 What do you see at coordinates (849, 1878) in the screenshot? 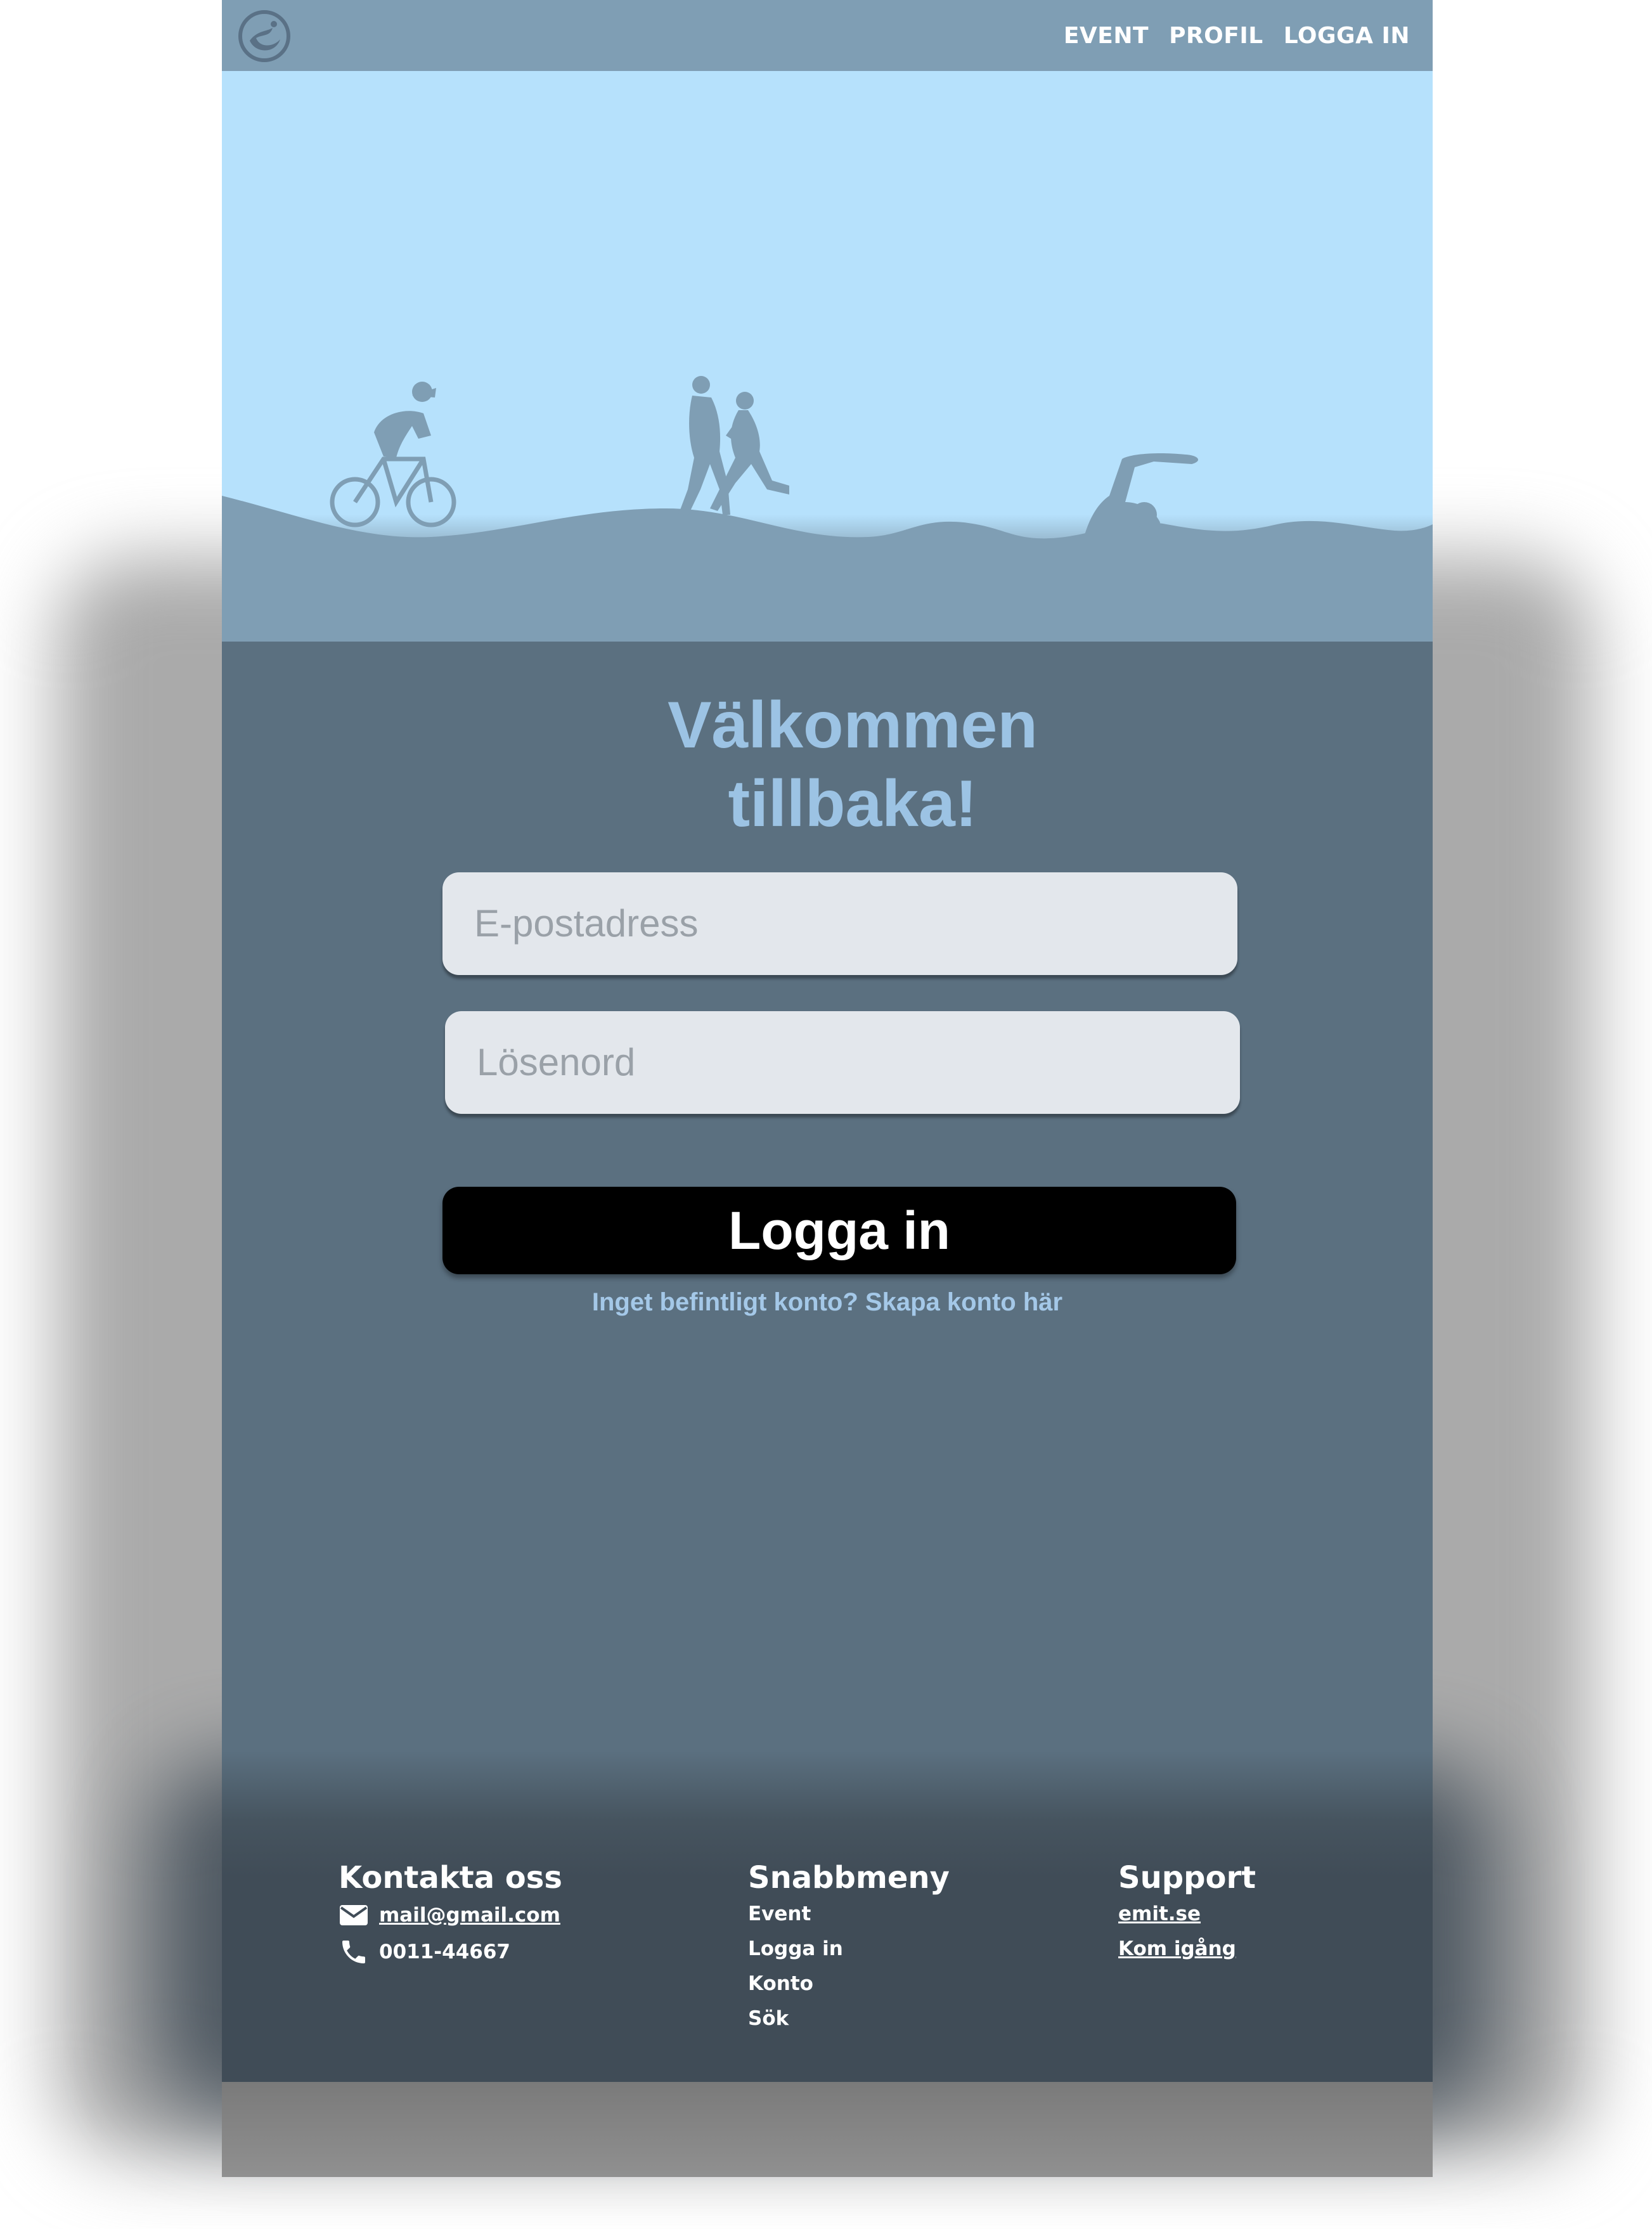
I see `footer-quickmenu-heading: Snabbmeny` at bounding box center [849, 1878].